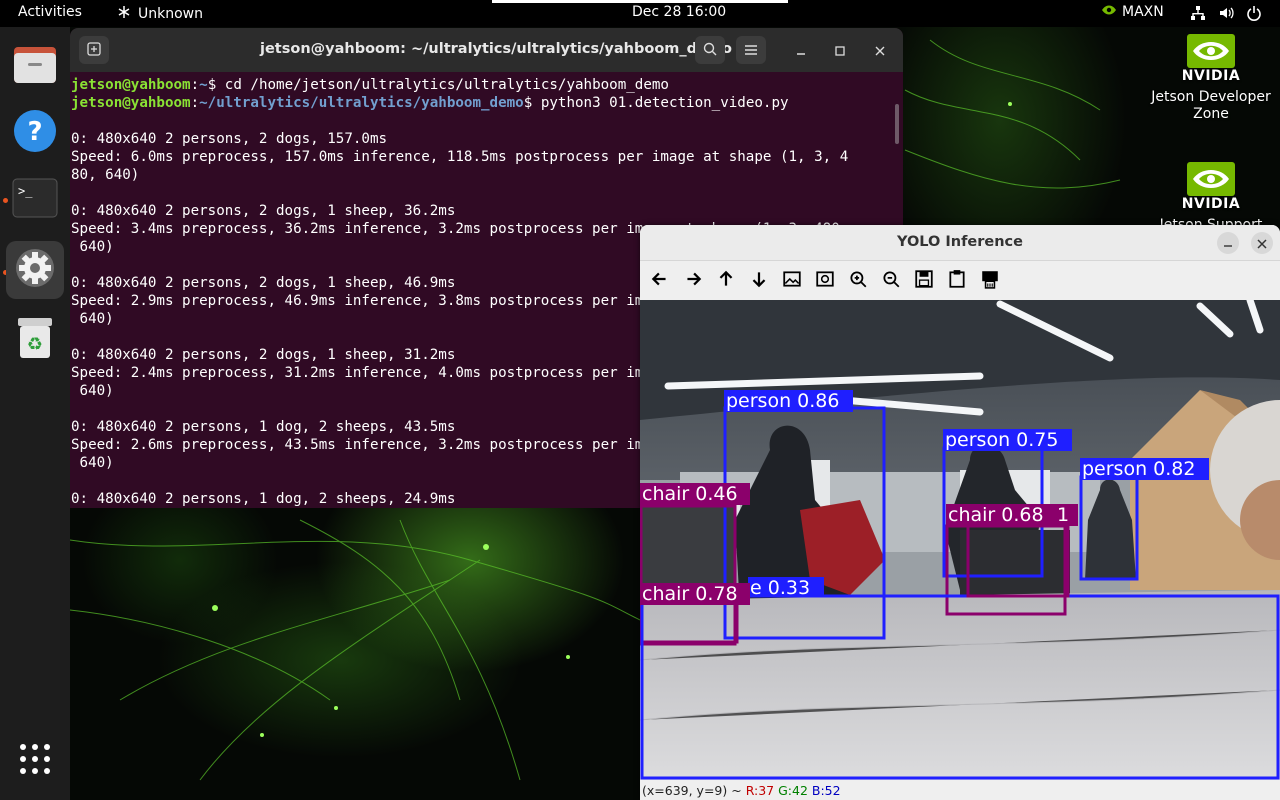 This screenshot has height=800, width=1280. What do you see at coordinates (1063, 515) in the screenshot?
I see `detection-label: 1` at bounding box center [1063, 515].